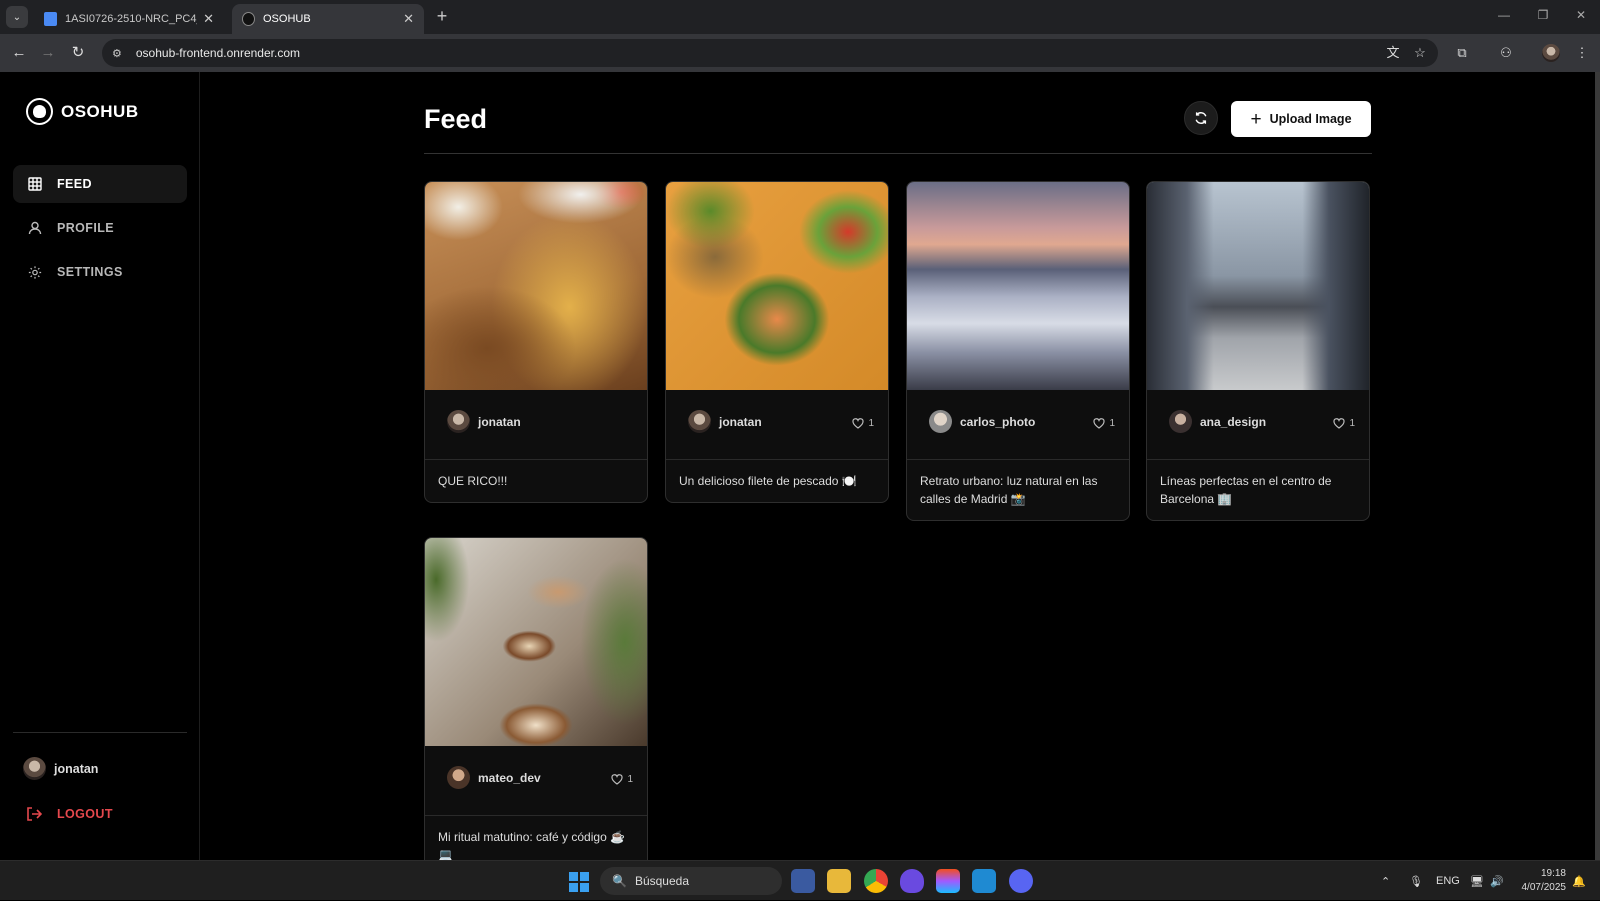  I want to click on post-caption: Un delicioso filete de pescado 🍽️, so click(768, 481).